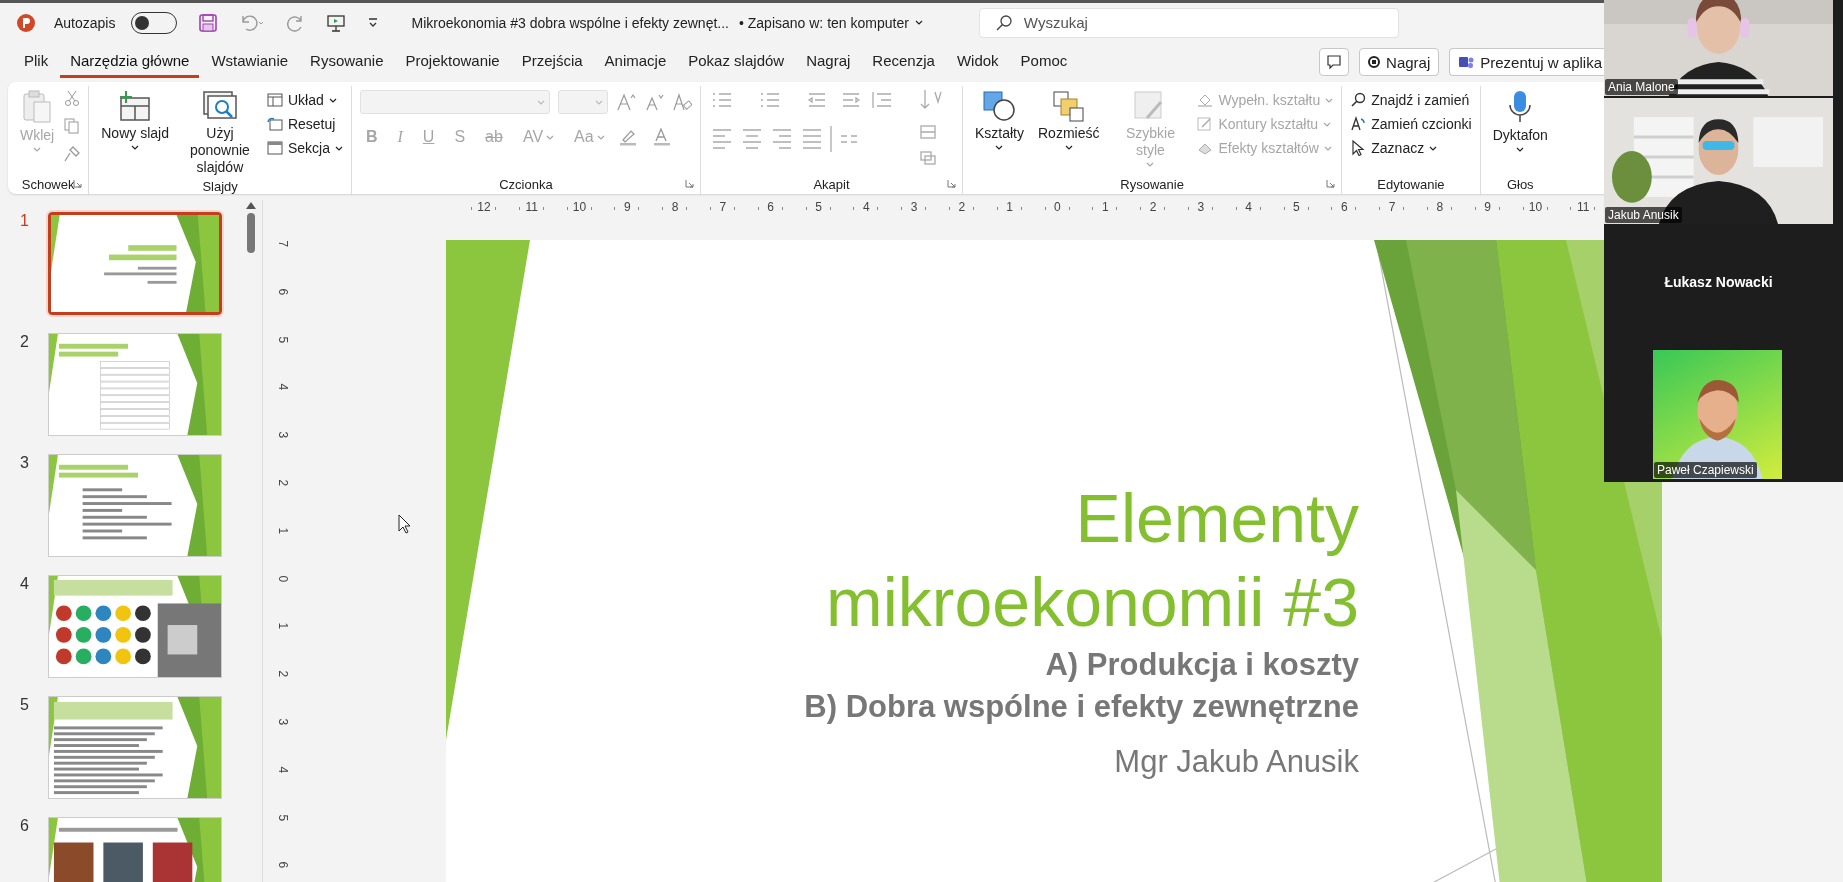 This screenshot has width=1843, height=882. Describe the element at coordinates (1411, 148) in the screenshot. I see `ribbon-button: Zaznacz` at that location.